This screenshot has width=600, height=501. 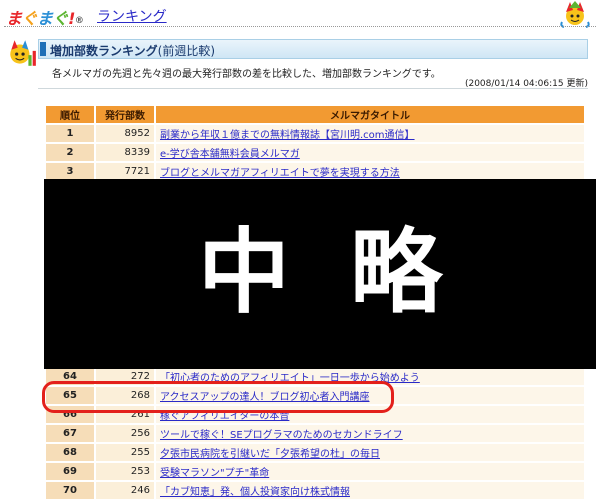 I want to click on header-title: メルマガタイトル, so click(x=370, y=115).